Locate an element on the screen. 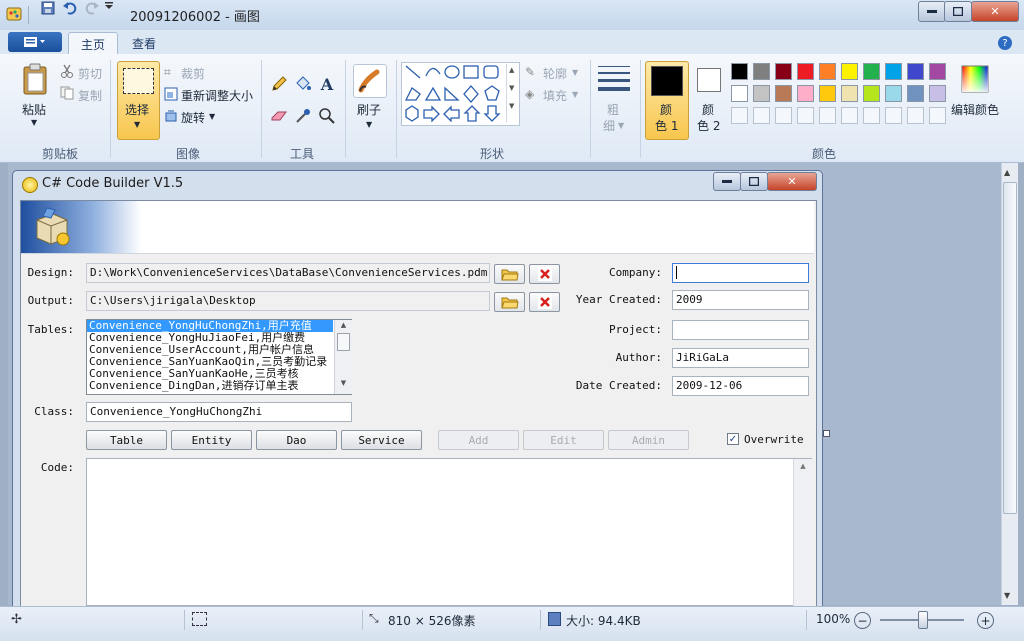  service-button: Service is located at coordinates (381, 440).